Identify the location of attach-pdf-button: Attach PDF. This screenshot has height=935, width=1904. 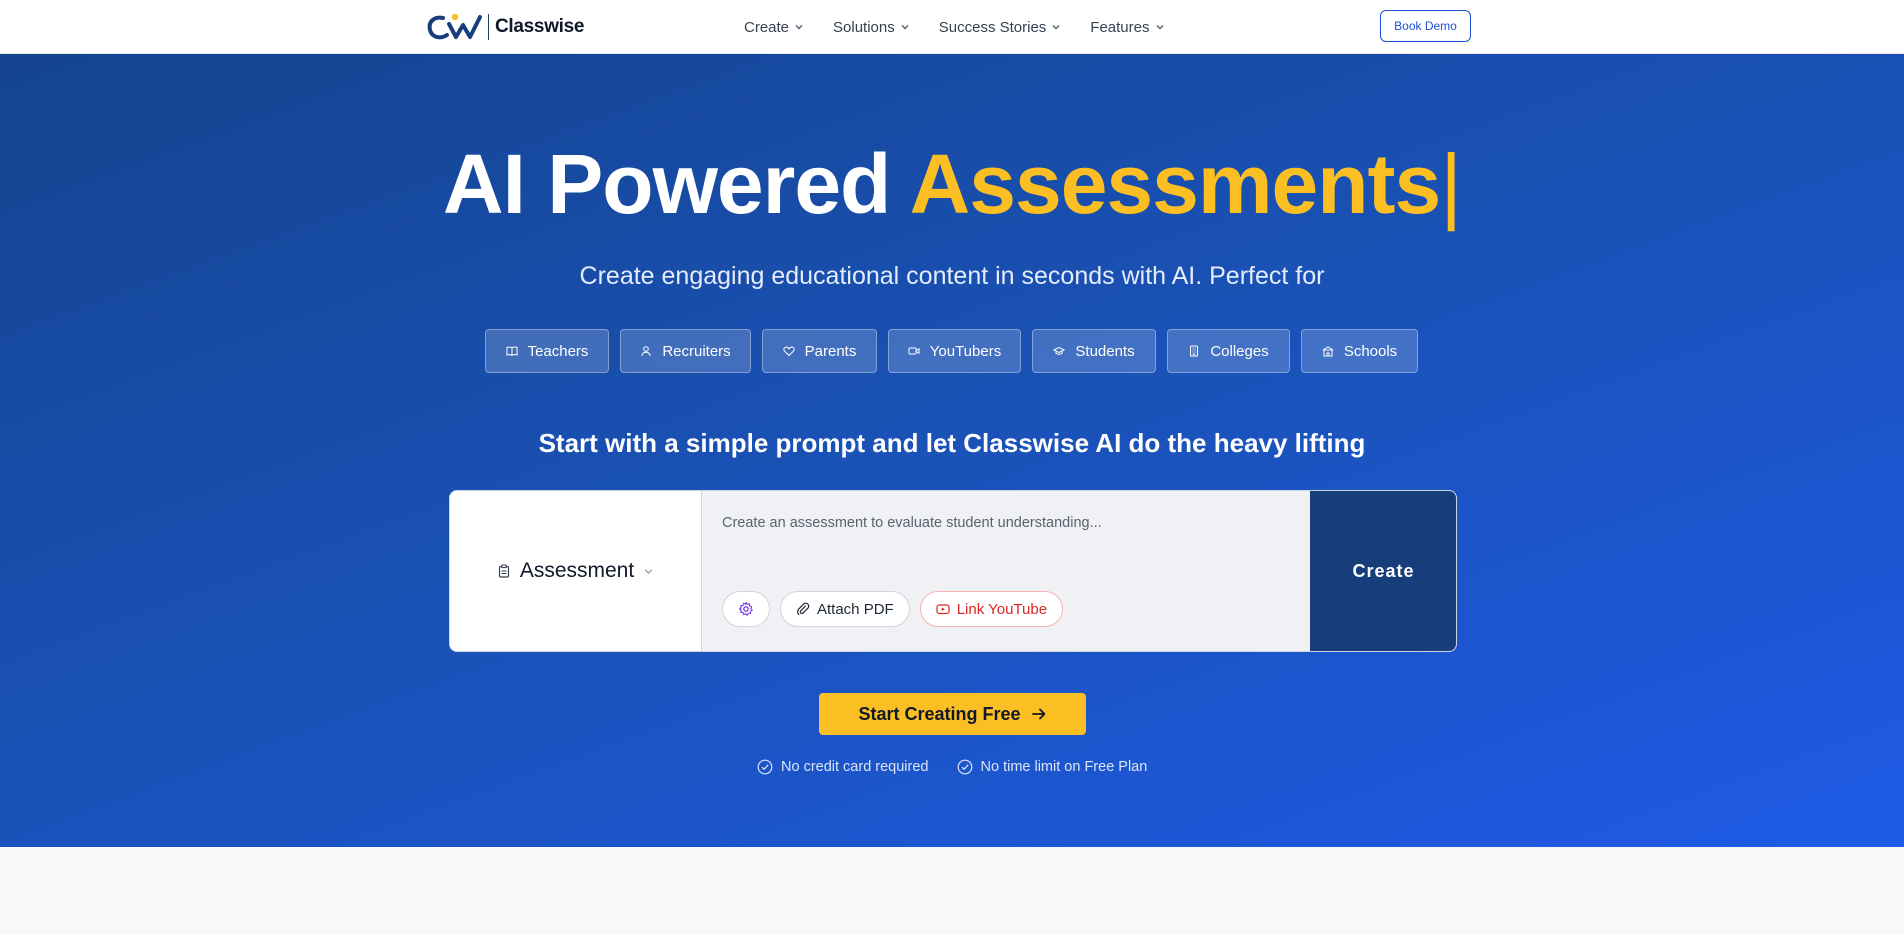
(845, 609).